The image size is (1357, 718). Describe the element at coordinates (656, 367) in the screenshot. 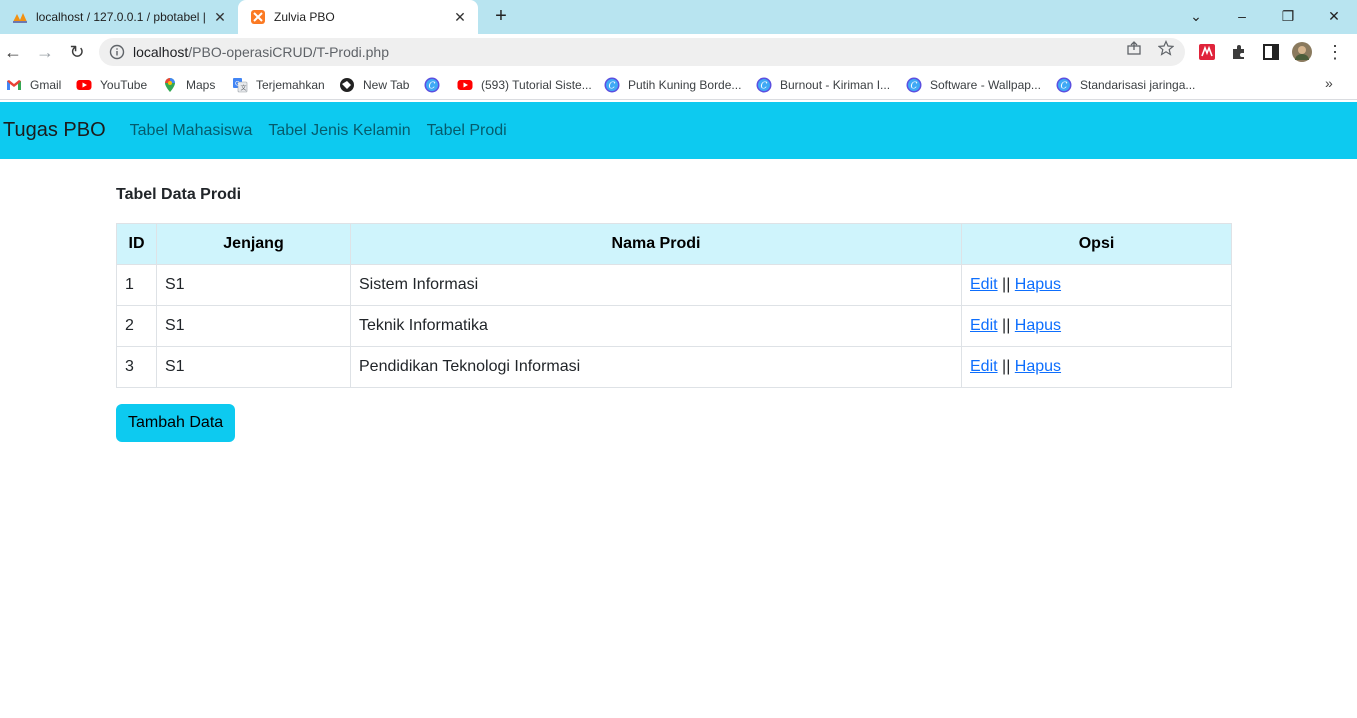

I see `cell-nama-prodi: Pendidikan Teknologi Informasi` at that location.